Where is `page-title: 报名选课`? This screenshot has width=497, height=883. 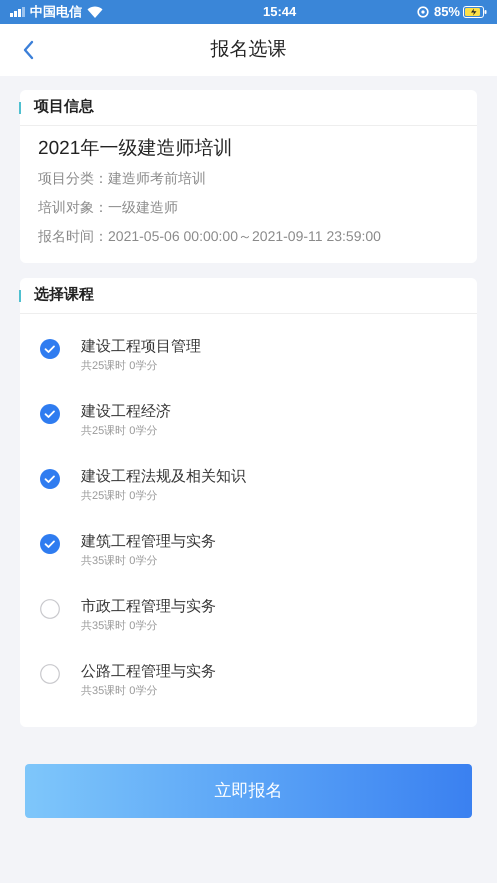 page-title: 报名选课 is located at coordinates (248, 50).